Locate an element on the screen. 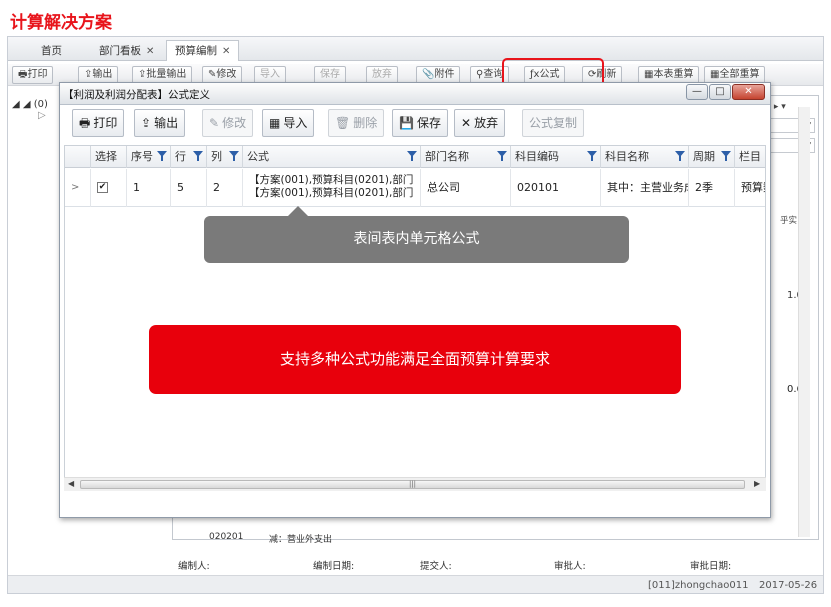  tab-home: 首页 is located at coordinates (51, 50).